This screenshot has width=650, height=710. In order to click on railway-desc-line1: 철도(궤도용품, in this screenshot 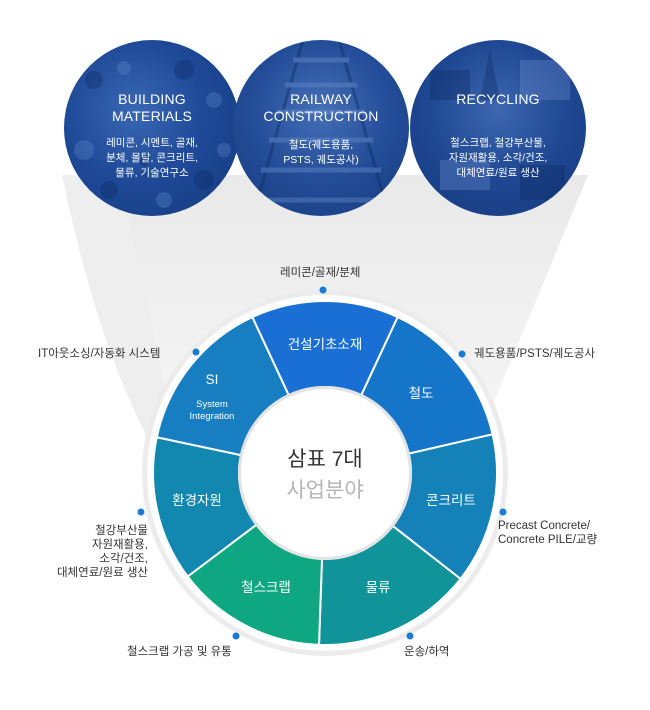, I will do `click(321, 145)`.